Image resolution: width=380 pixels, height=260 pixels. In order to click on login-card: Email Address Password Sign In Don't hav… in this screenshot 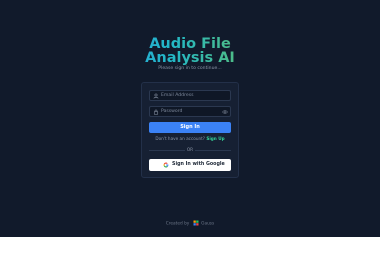, I will do `click(190, 130)`.